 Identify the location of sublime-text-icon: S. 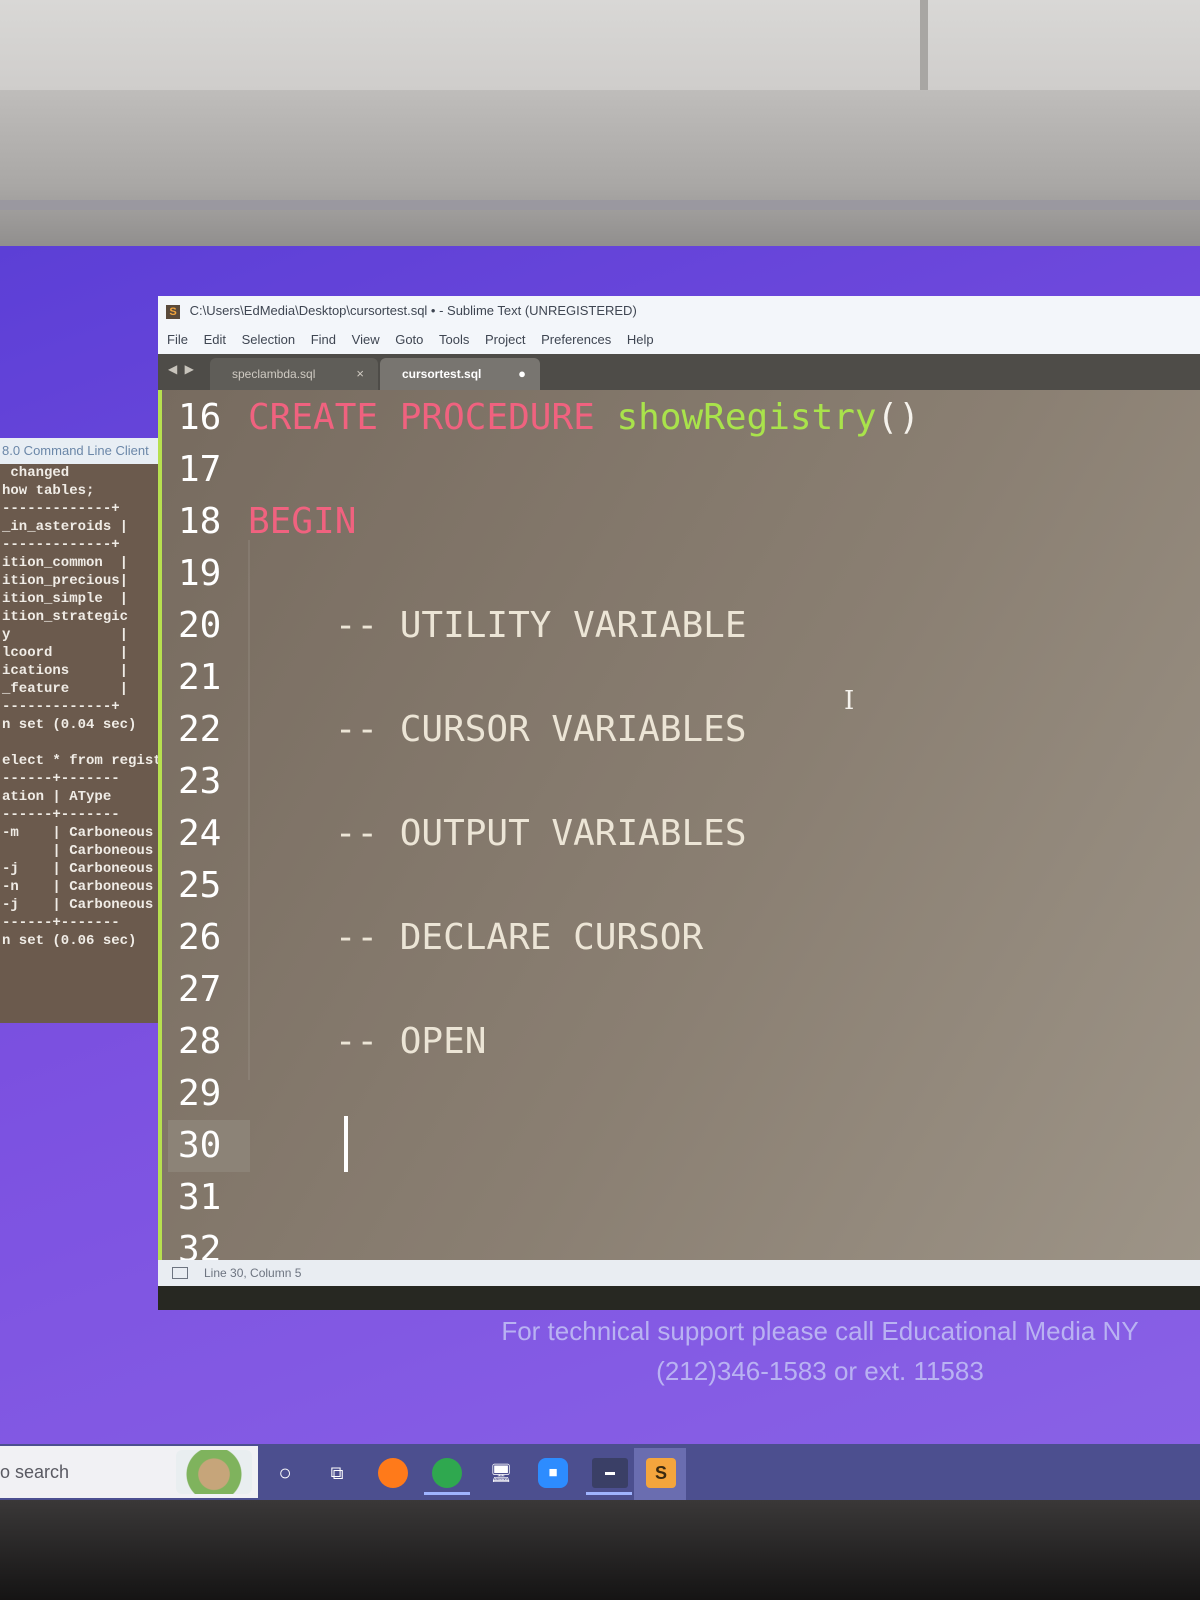
(661, 1473).